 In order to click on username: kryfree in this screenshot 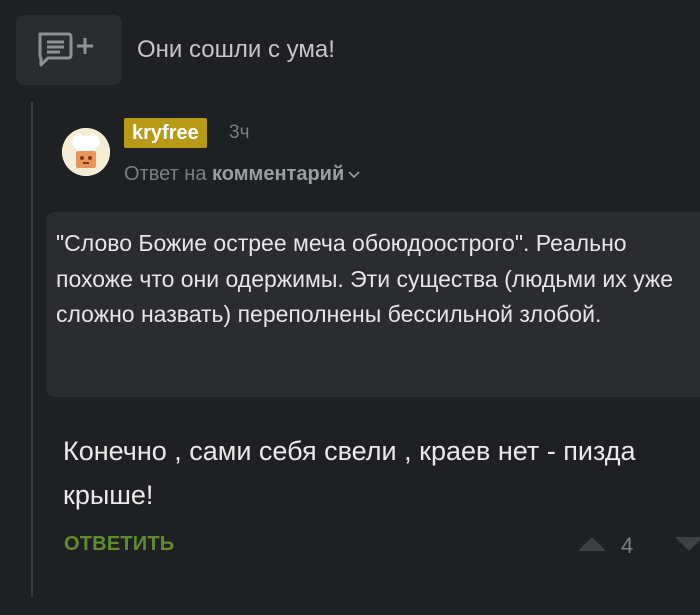, I will do `click(165, 133)`.